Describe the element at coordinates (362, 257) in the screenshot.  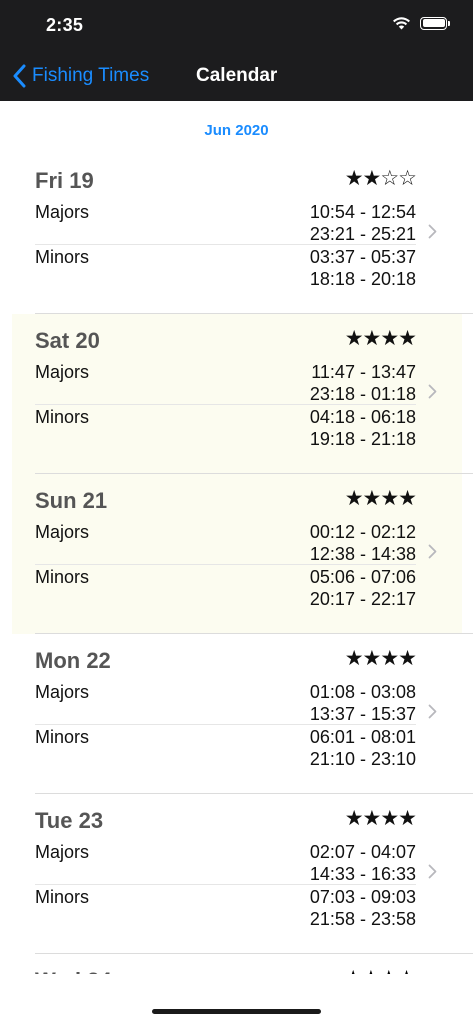
I see `minor-time: 03:37 - 05:37` at that location.